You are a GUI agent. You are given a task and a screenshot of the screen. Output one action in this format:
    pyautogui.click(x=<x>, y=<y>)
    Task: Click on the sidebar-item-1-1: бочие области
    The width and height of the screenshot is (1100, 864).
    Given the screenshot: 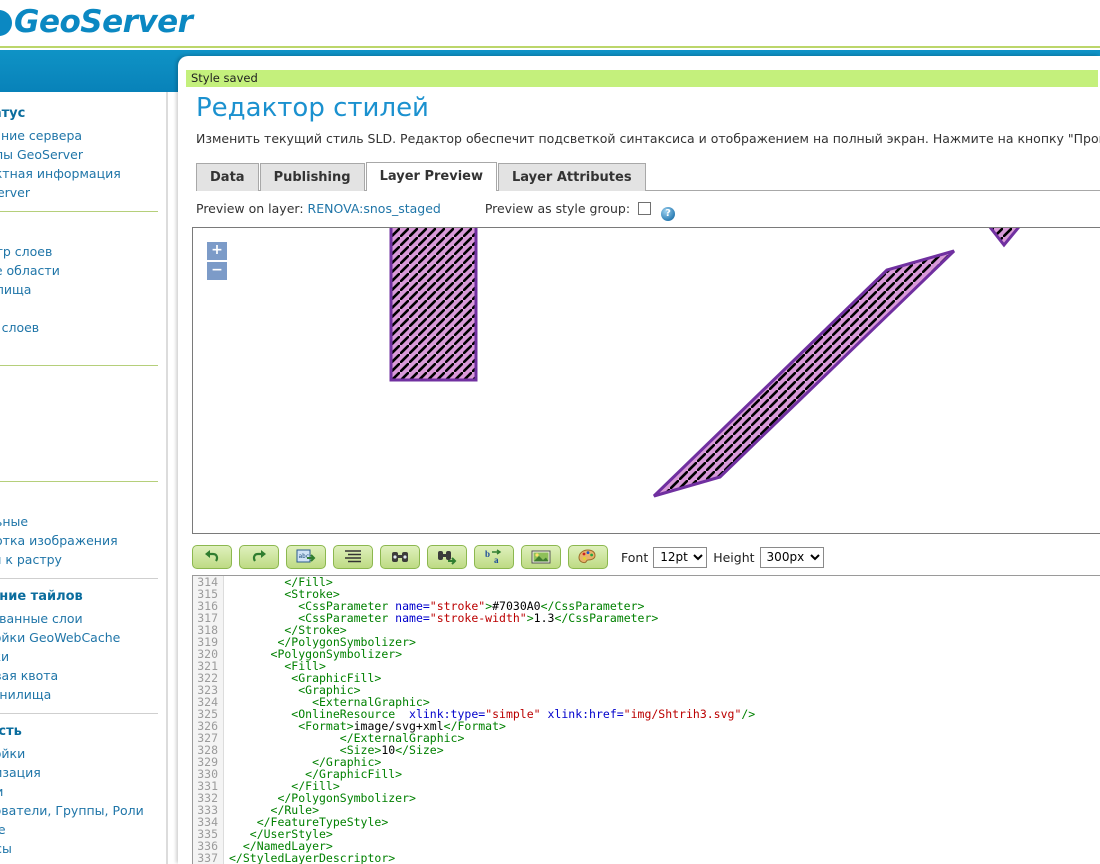 What is the action you would take?
    pyautogui.click(x=84, y=270)
    